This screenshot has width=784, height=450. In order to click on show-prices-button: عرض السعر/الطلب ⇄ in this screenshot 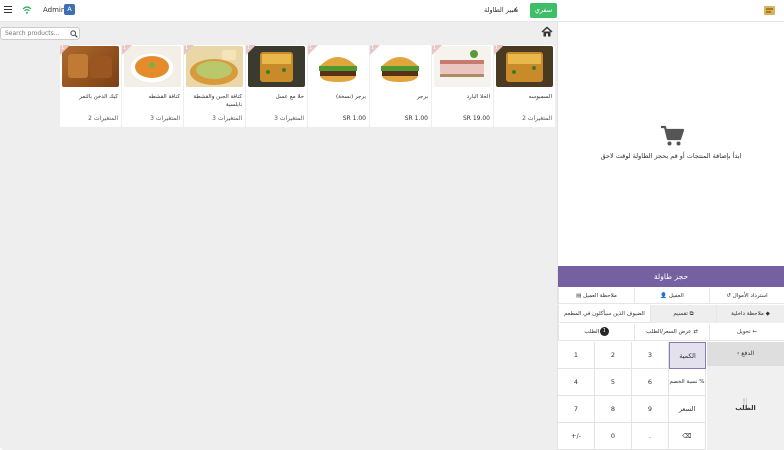, I will do `click(671, 332)`.